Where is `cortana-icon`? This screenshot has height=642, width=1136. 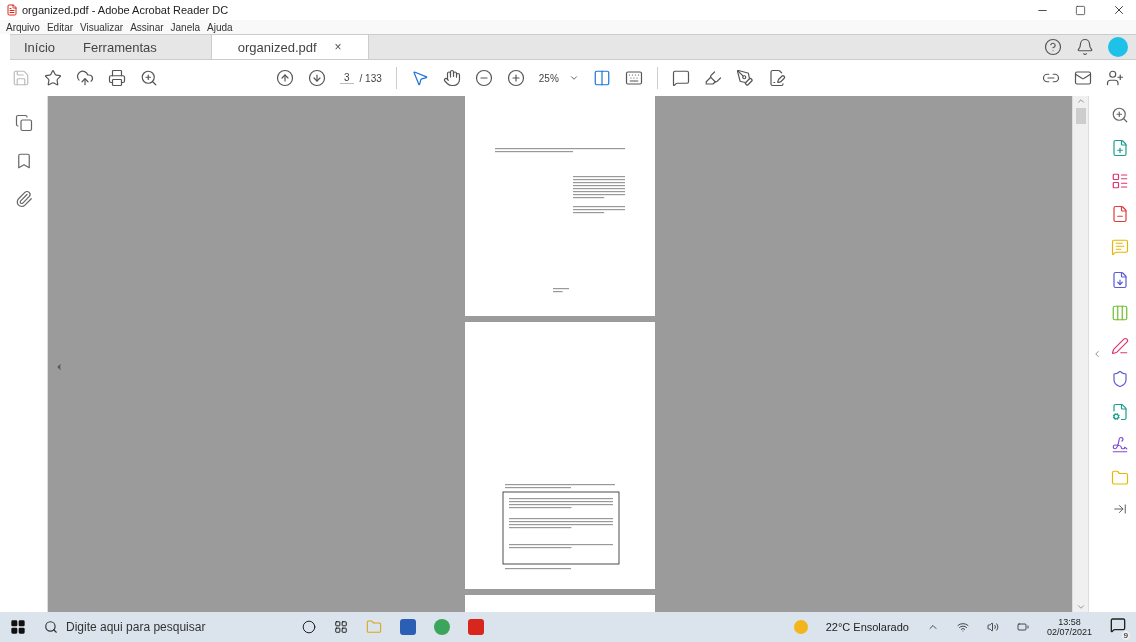
cortana-icon is located at coordinates (309, 627).